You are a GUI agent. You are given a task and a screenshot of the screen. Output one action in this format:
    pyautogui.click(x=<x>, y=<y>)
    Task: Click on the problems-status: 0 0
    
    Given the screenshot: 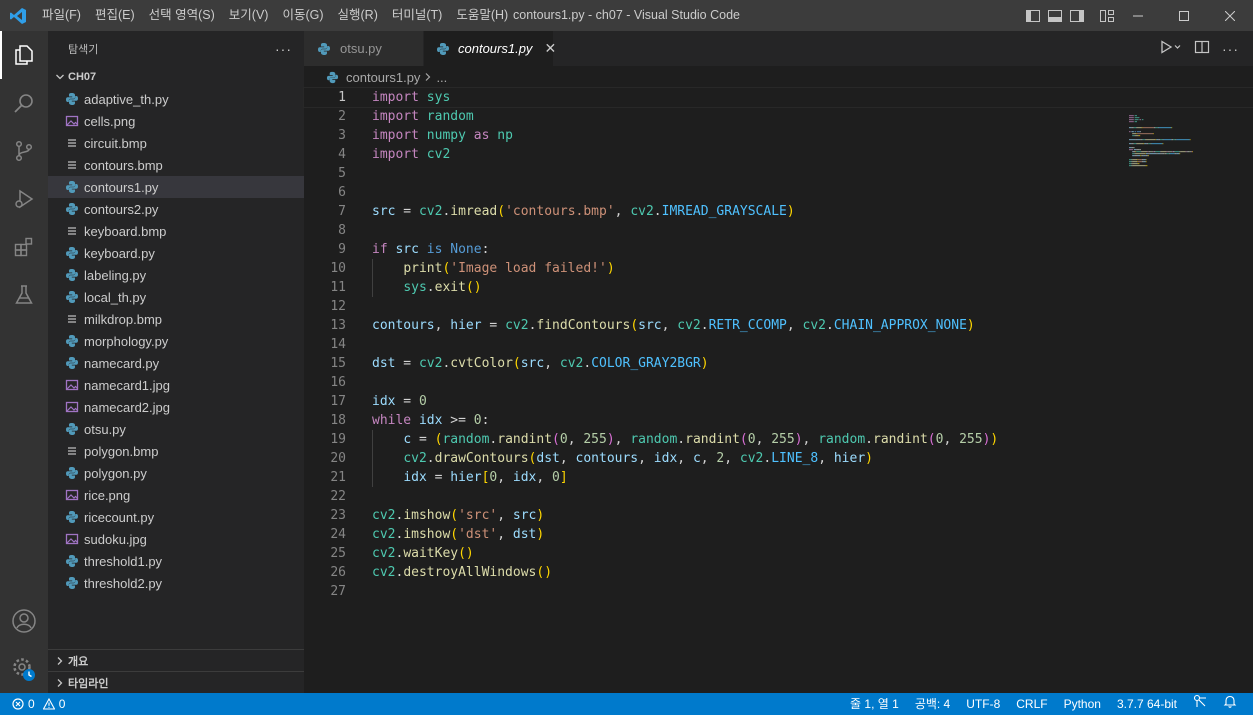 What is the action you would take?
    pyautogui.click(x=32, y=704)
    